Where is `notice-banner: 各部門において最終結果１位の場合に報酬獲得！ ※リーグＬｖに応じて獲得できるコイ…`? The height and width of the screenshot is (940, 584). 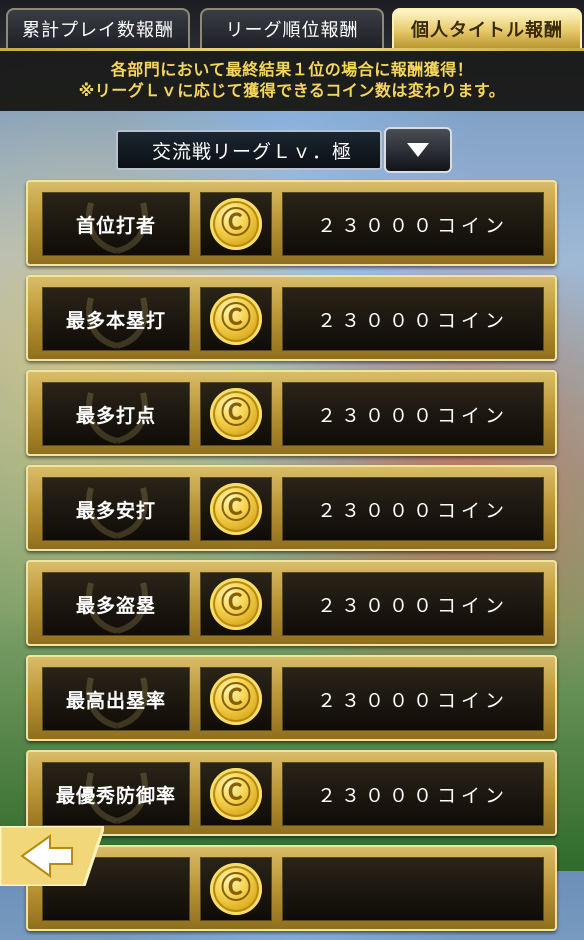
notice-banner: 各部門において最終結果１位の場合に報酬獲得！ ※リーグＬｖに応じて獲得できるコイ… is located at coordinates (292, 81).